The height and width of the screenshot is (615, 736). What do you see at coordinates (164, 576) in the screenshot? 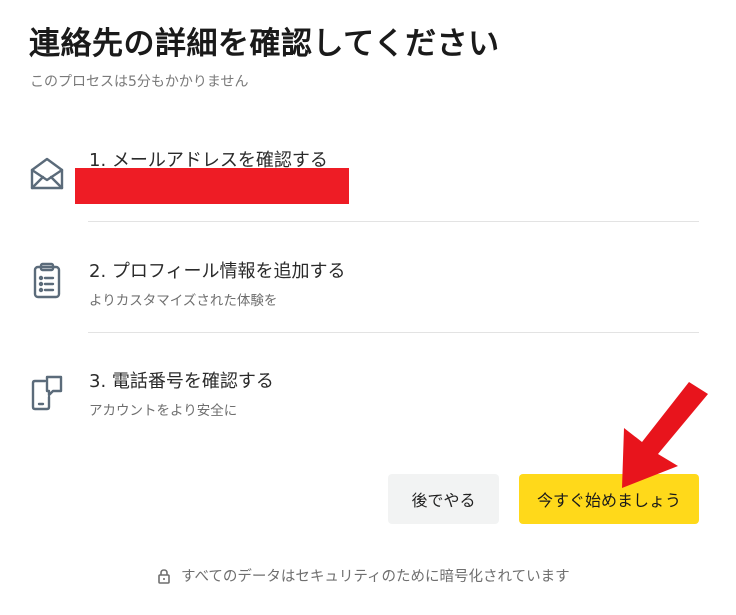
I see `lock-icon` at bounding box center [164, 576].